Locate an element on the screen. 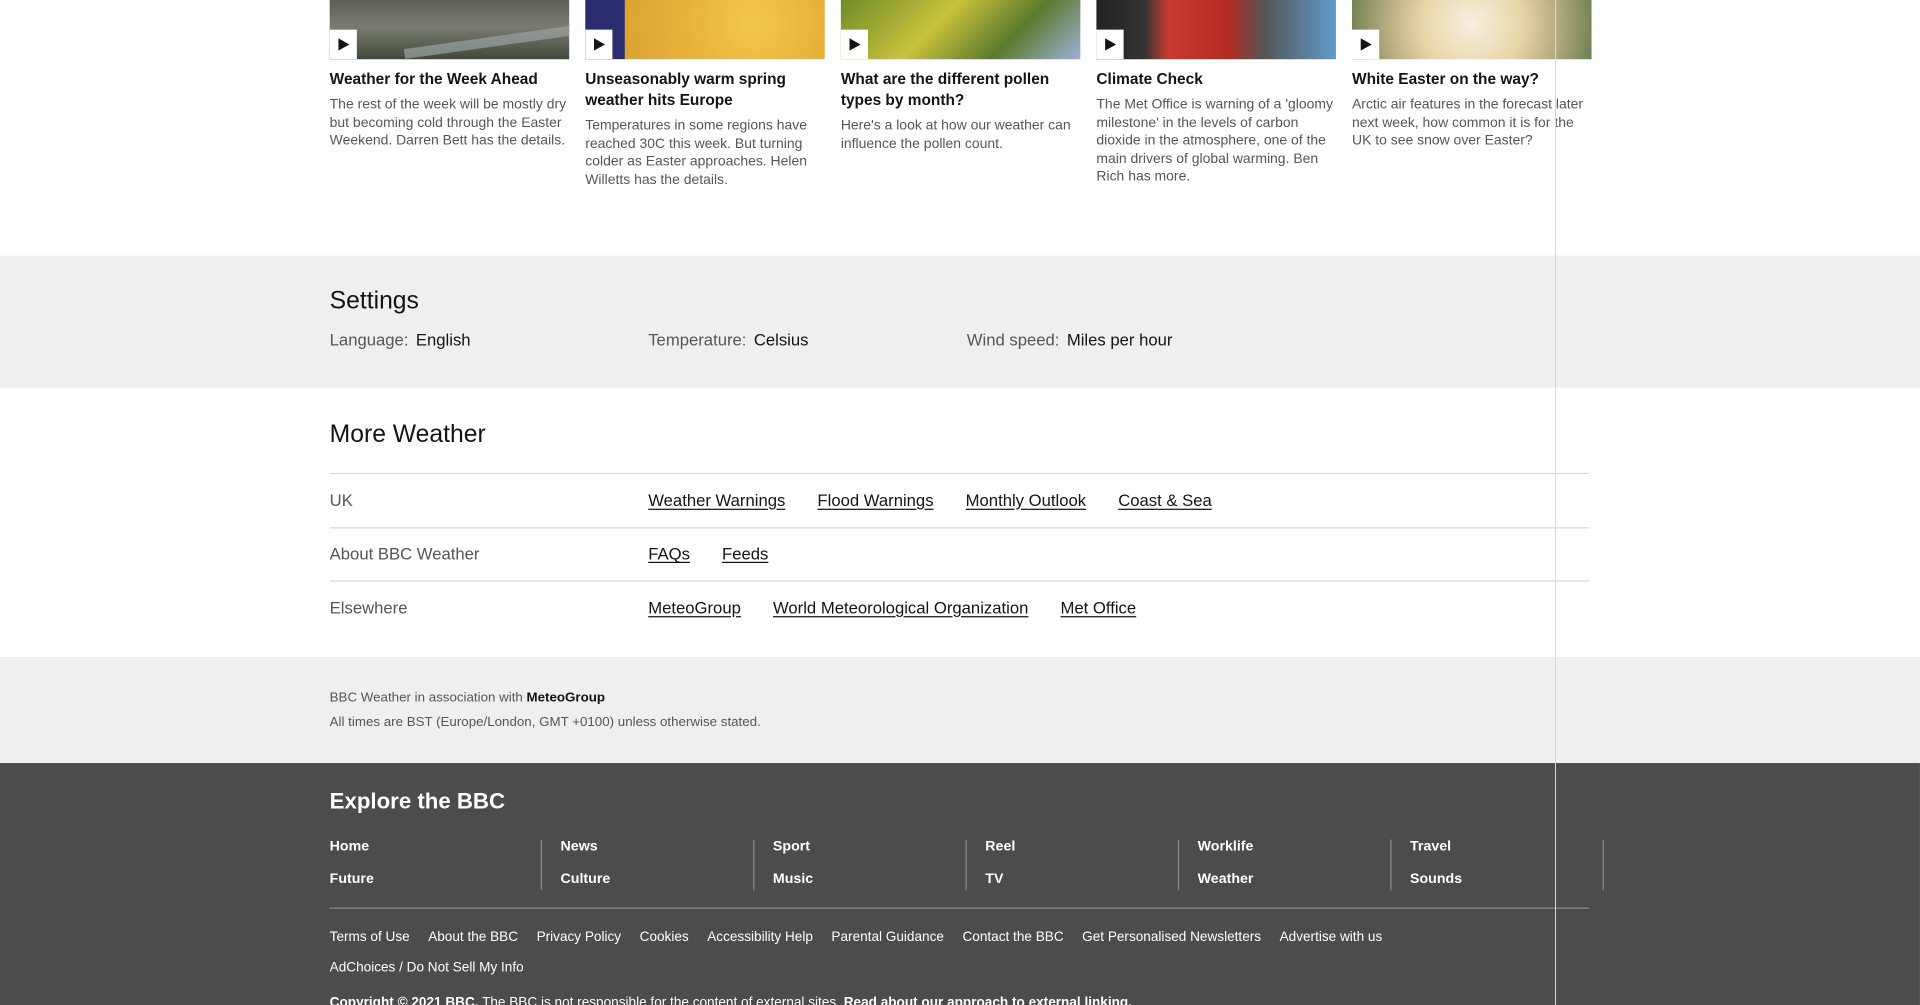 Image resolution: width=1920 pixels, height=1005 pixels. footer-link-home: Home is located at coordinates (435, 848).